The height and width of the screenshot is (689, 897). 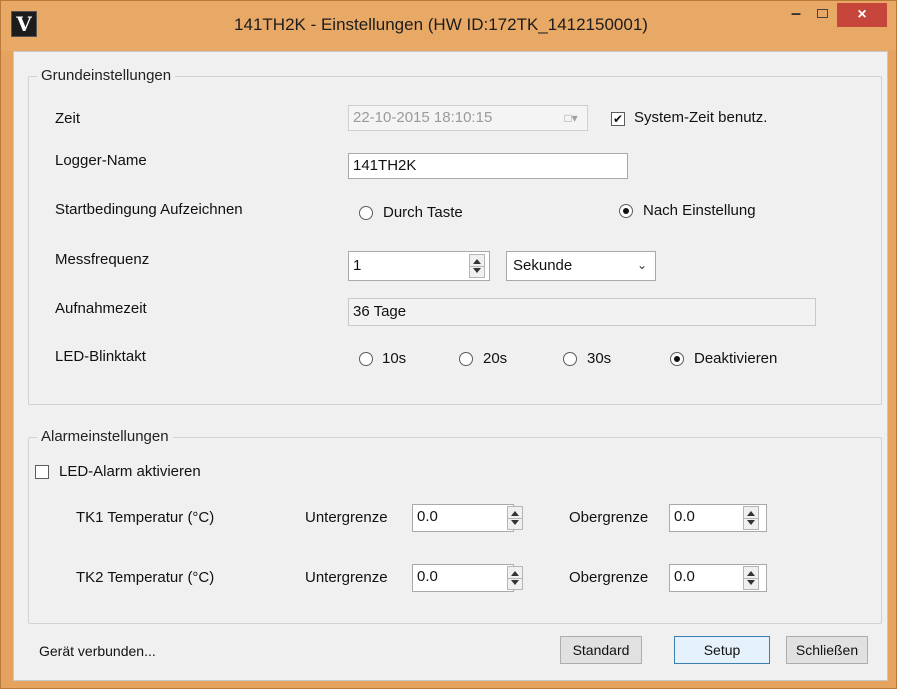 What do you see at coordinates (581, 266) in the screenshot?
I see `messfrequenz-unit-select: Sekunde ⌄` at bounding box center [581, 266].